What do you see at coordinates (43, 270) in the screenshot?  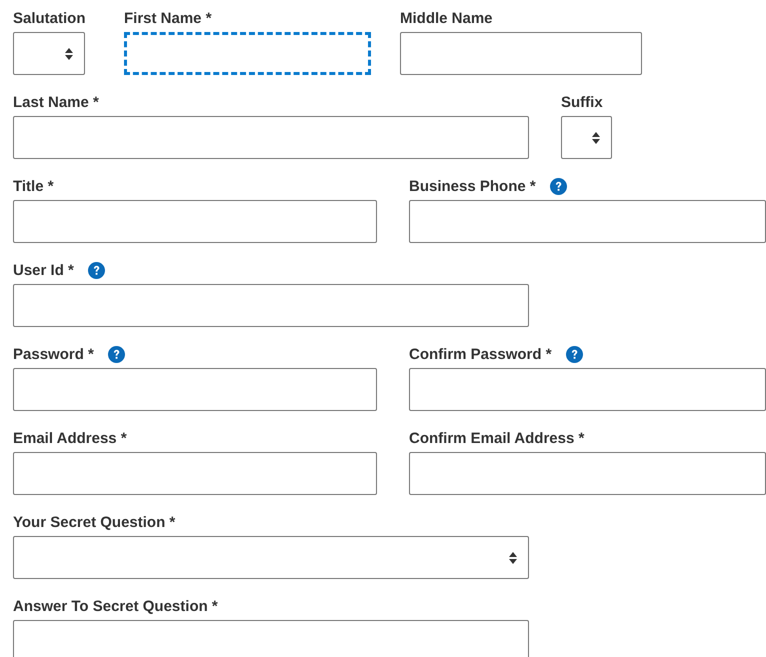 I see `field-label: User Id *` at bounding box center [43, 270].